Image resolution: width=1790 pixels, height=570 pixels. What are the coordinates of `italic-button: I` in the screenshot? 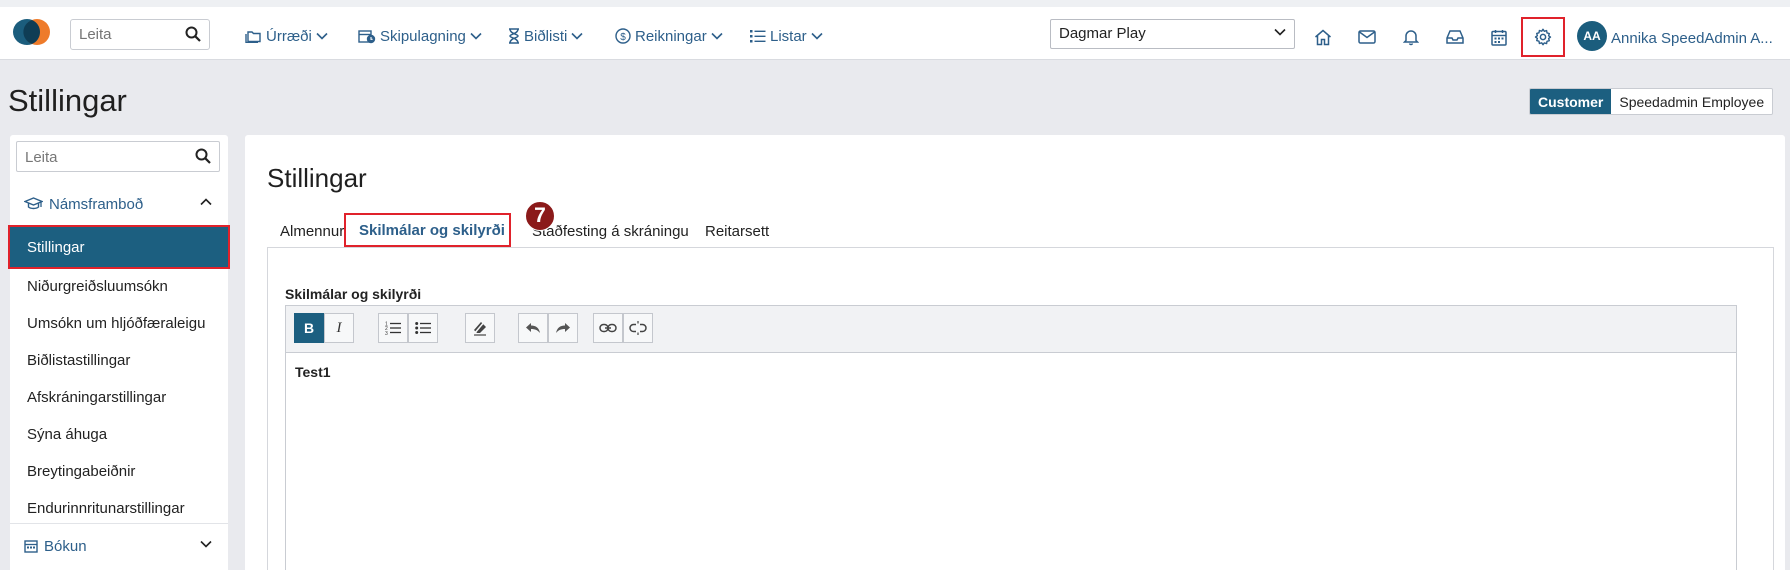 It's located at (339, 328).